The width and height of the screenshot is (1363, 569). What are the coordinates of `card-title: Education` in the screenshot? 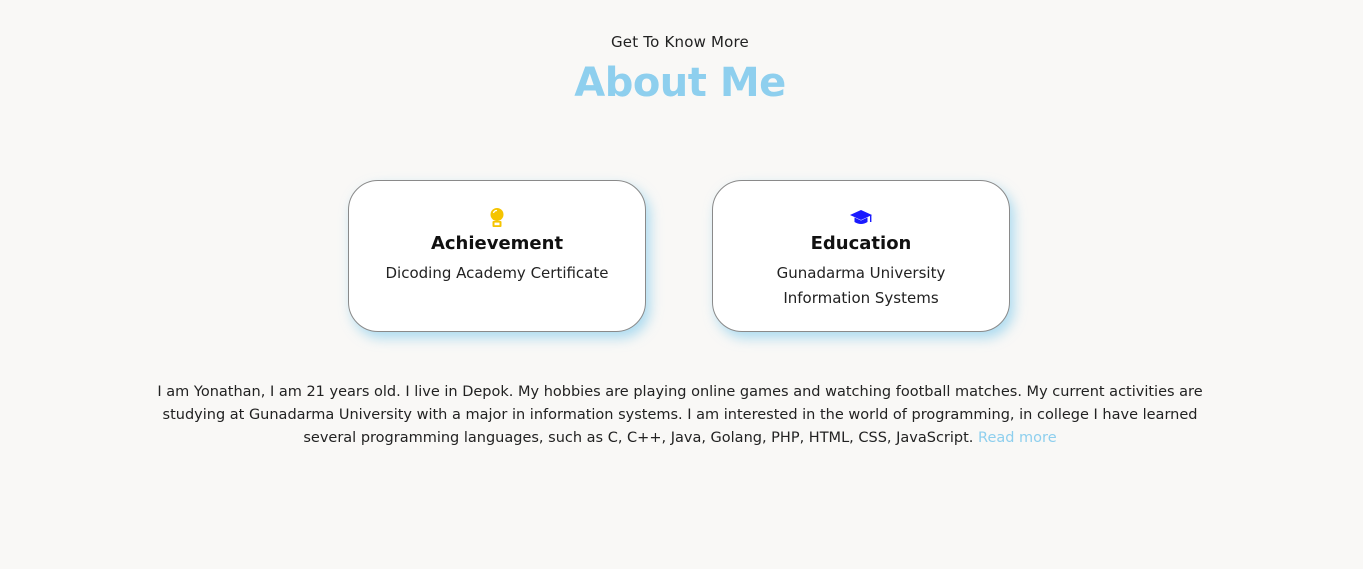 It's located at (861, 243).